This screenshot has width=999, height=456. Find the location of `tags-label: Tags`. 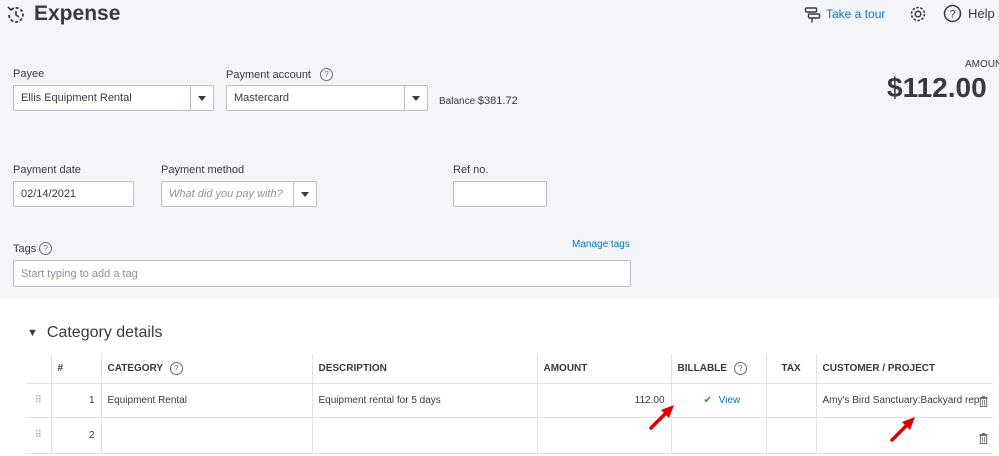

tags-label: Tags is located at coordinates (25, 248).